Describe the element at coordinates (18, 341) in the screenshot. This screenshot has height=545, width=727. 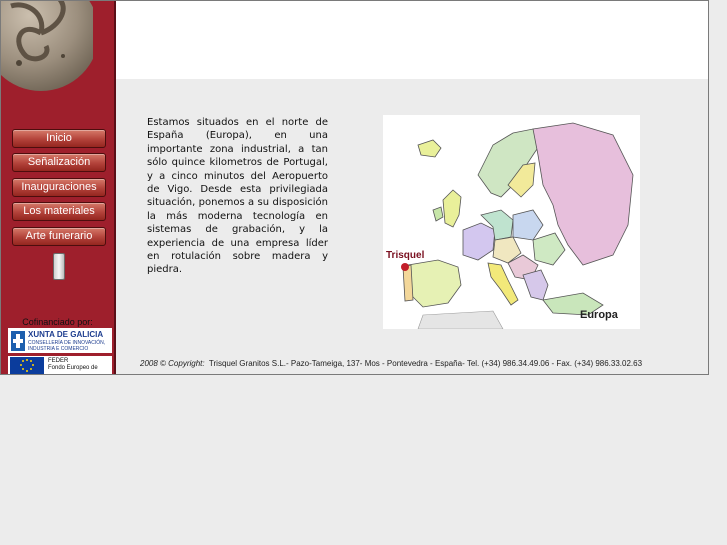
I see `xunta-emblem-icon` at that location.